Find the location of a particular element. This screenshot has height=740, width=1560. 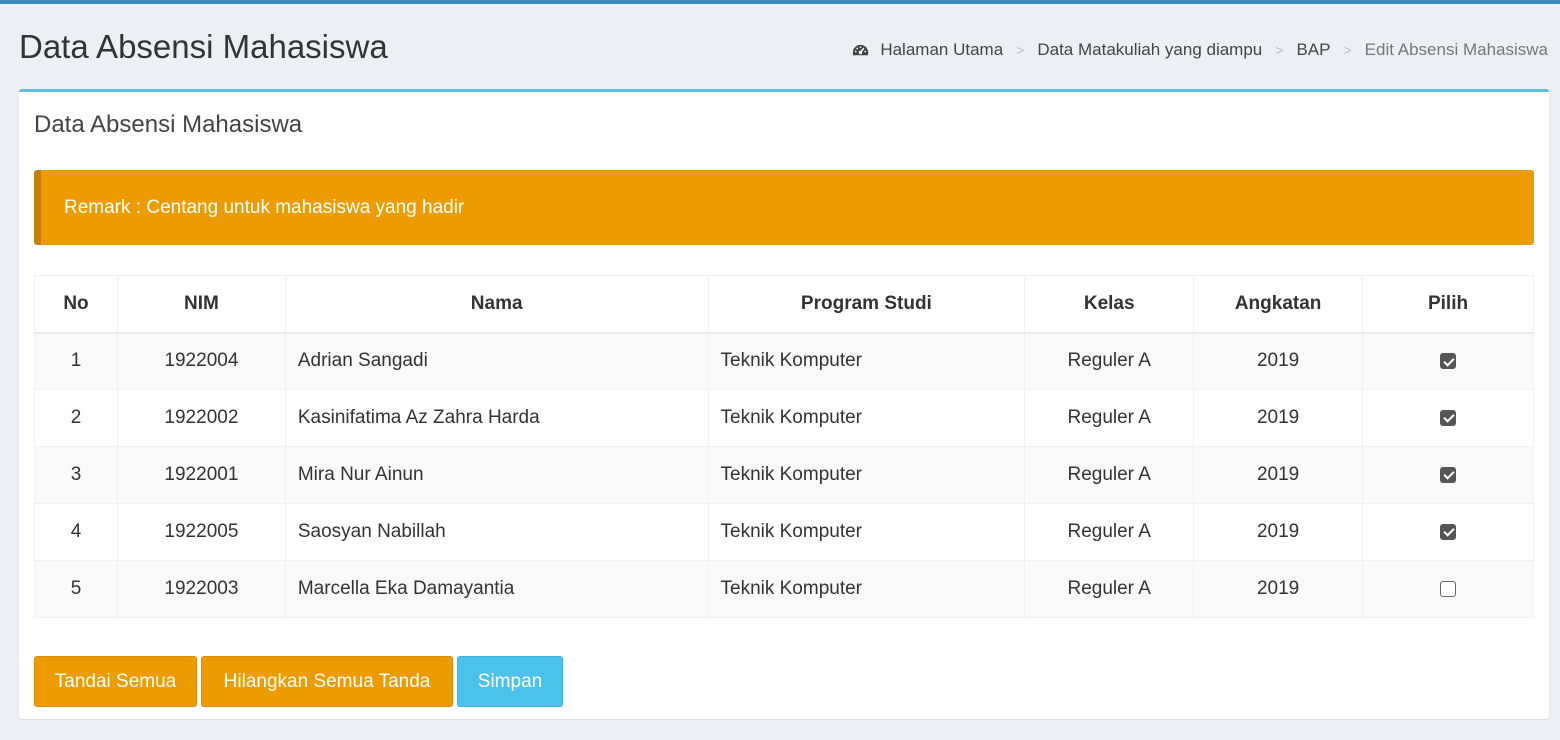

cell-nama: Kasinifatima Az Zahra Harda is located at coordinates (496, 418).